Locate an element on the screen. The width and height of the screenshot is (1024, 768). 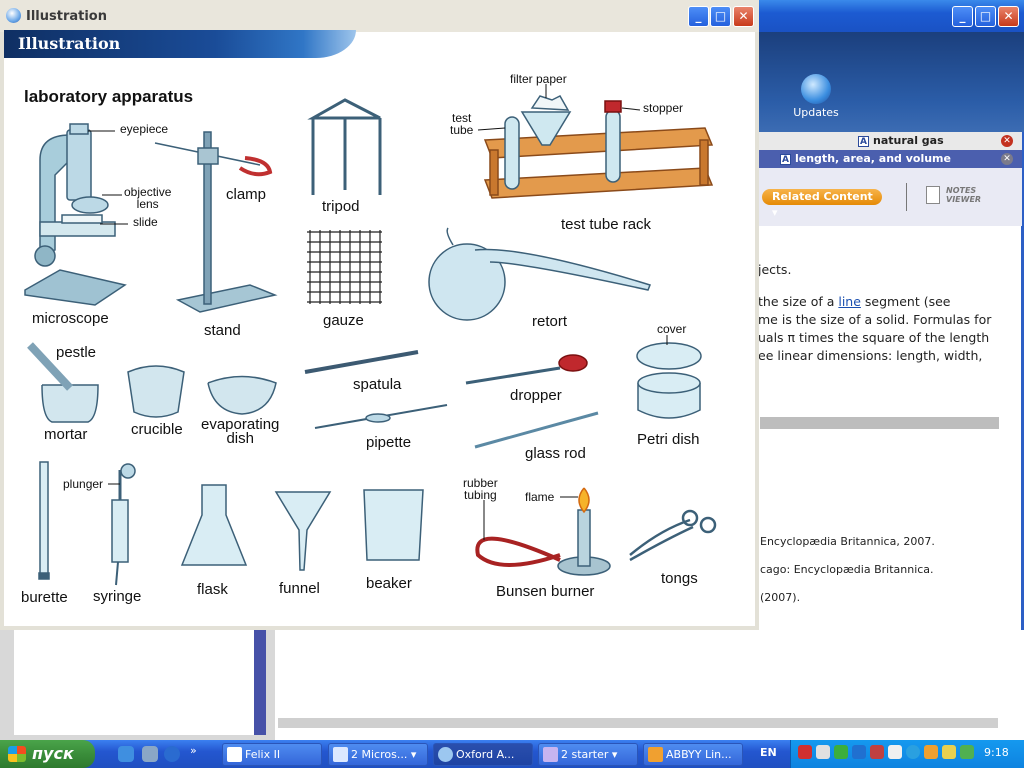
chevron-right-icon: » is located at coordinates (193, 750).